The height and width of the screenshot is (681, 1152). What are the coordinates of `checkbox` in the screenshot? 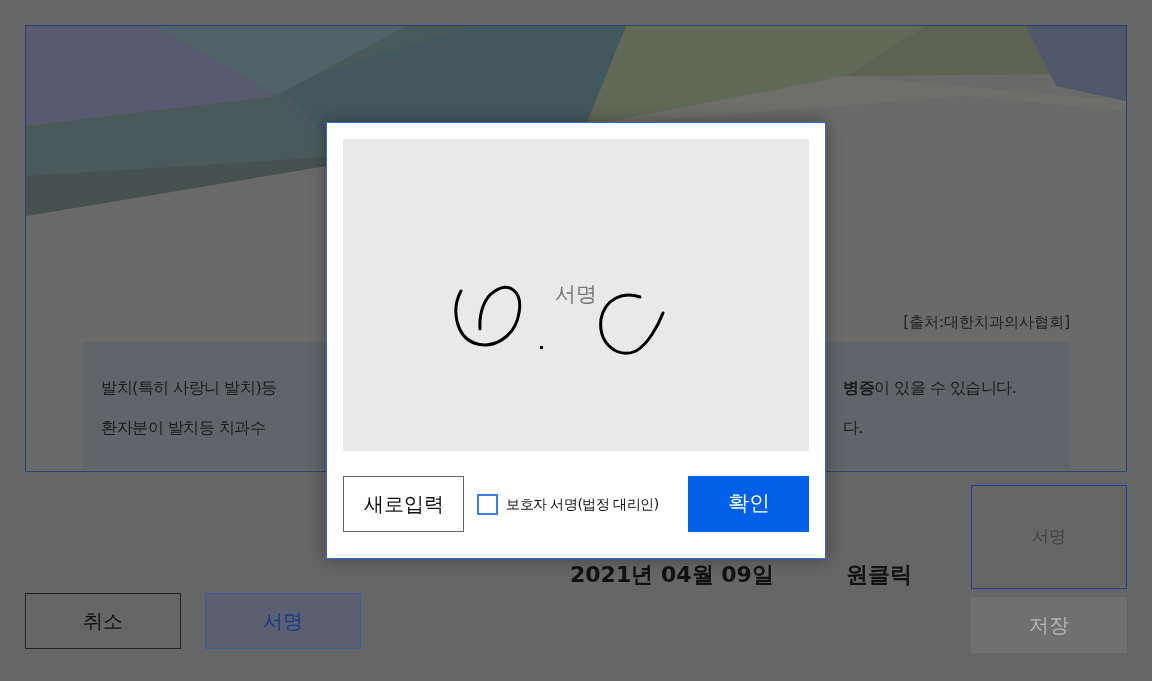 It's located at (487, 504).